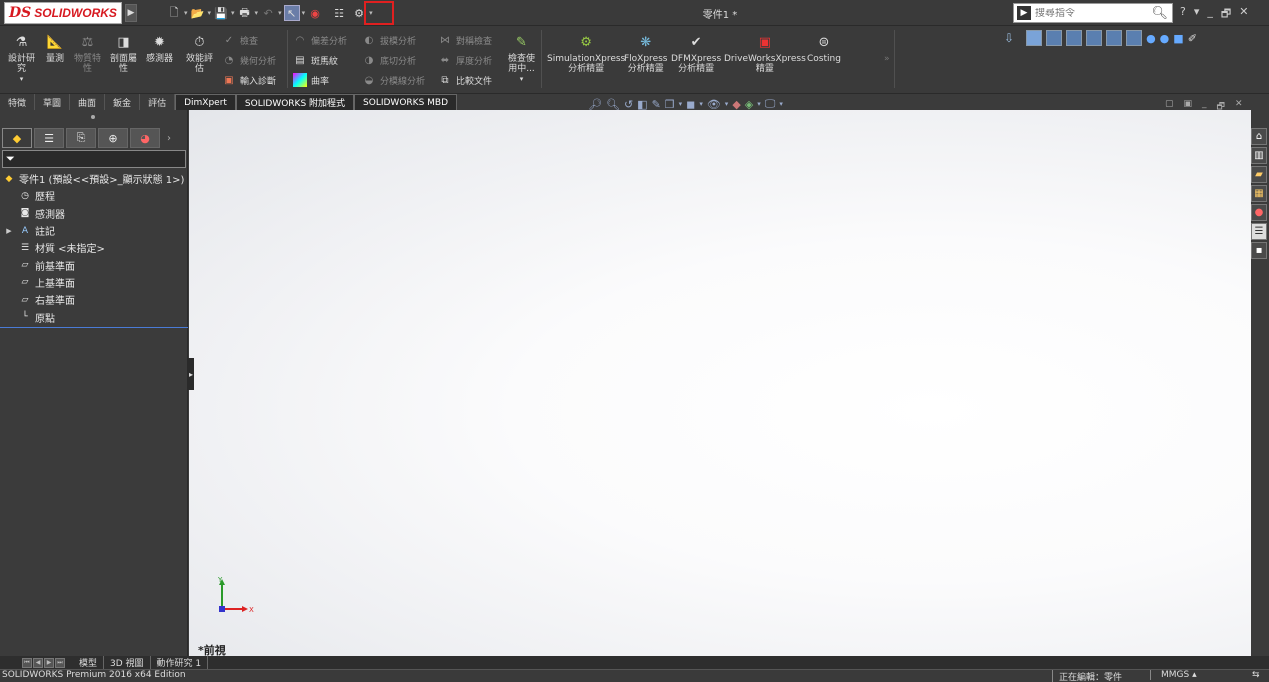 Image resolution: width=1269 pixels, height=682 pixels. I want to click on geometry-analysis-button: ◔ 幾何分析, so click(249, 60).